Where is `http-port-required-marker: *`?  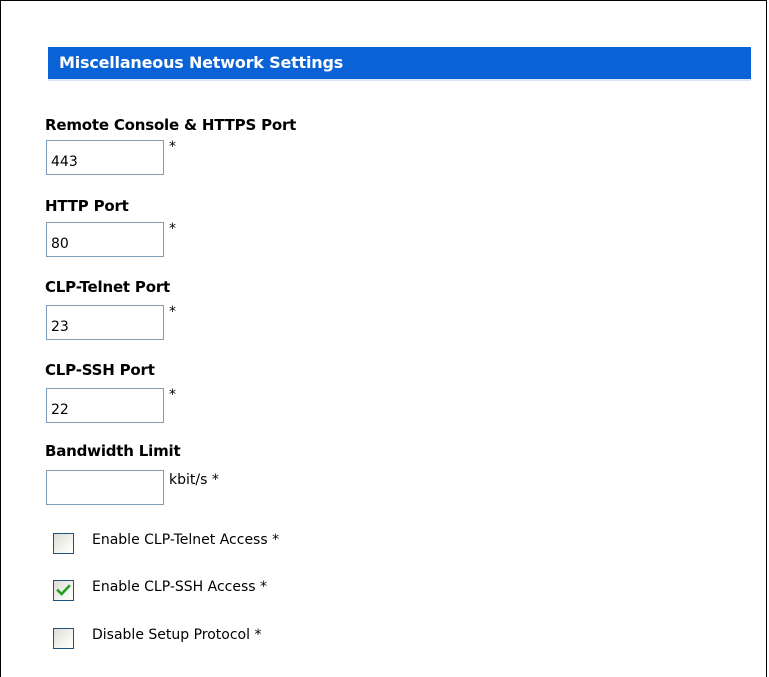 http-port-required-marker: * is located at coordinates (172, 229).